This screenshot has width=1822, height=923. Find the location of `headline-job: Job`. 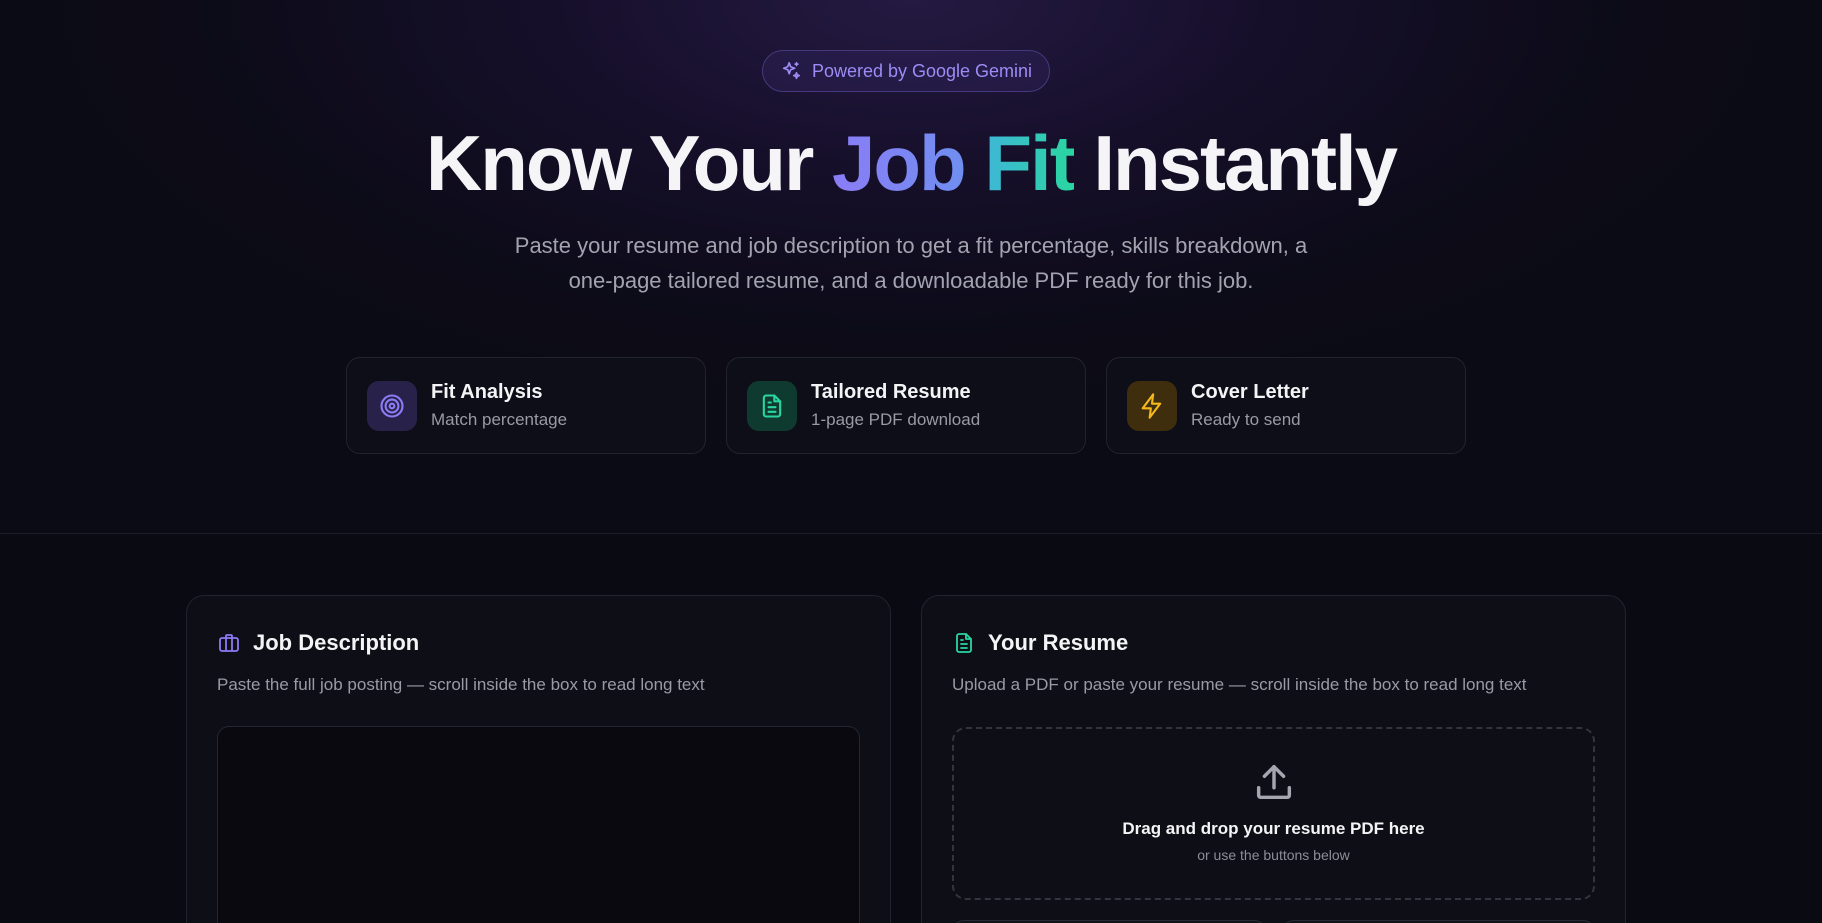

headline-job: Job is located at coordinates (899, 163).